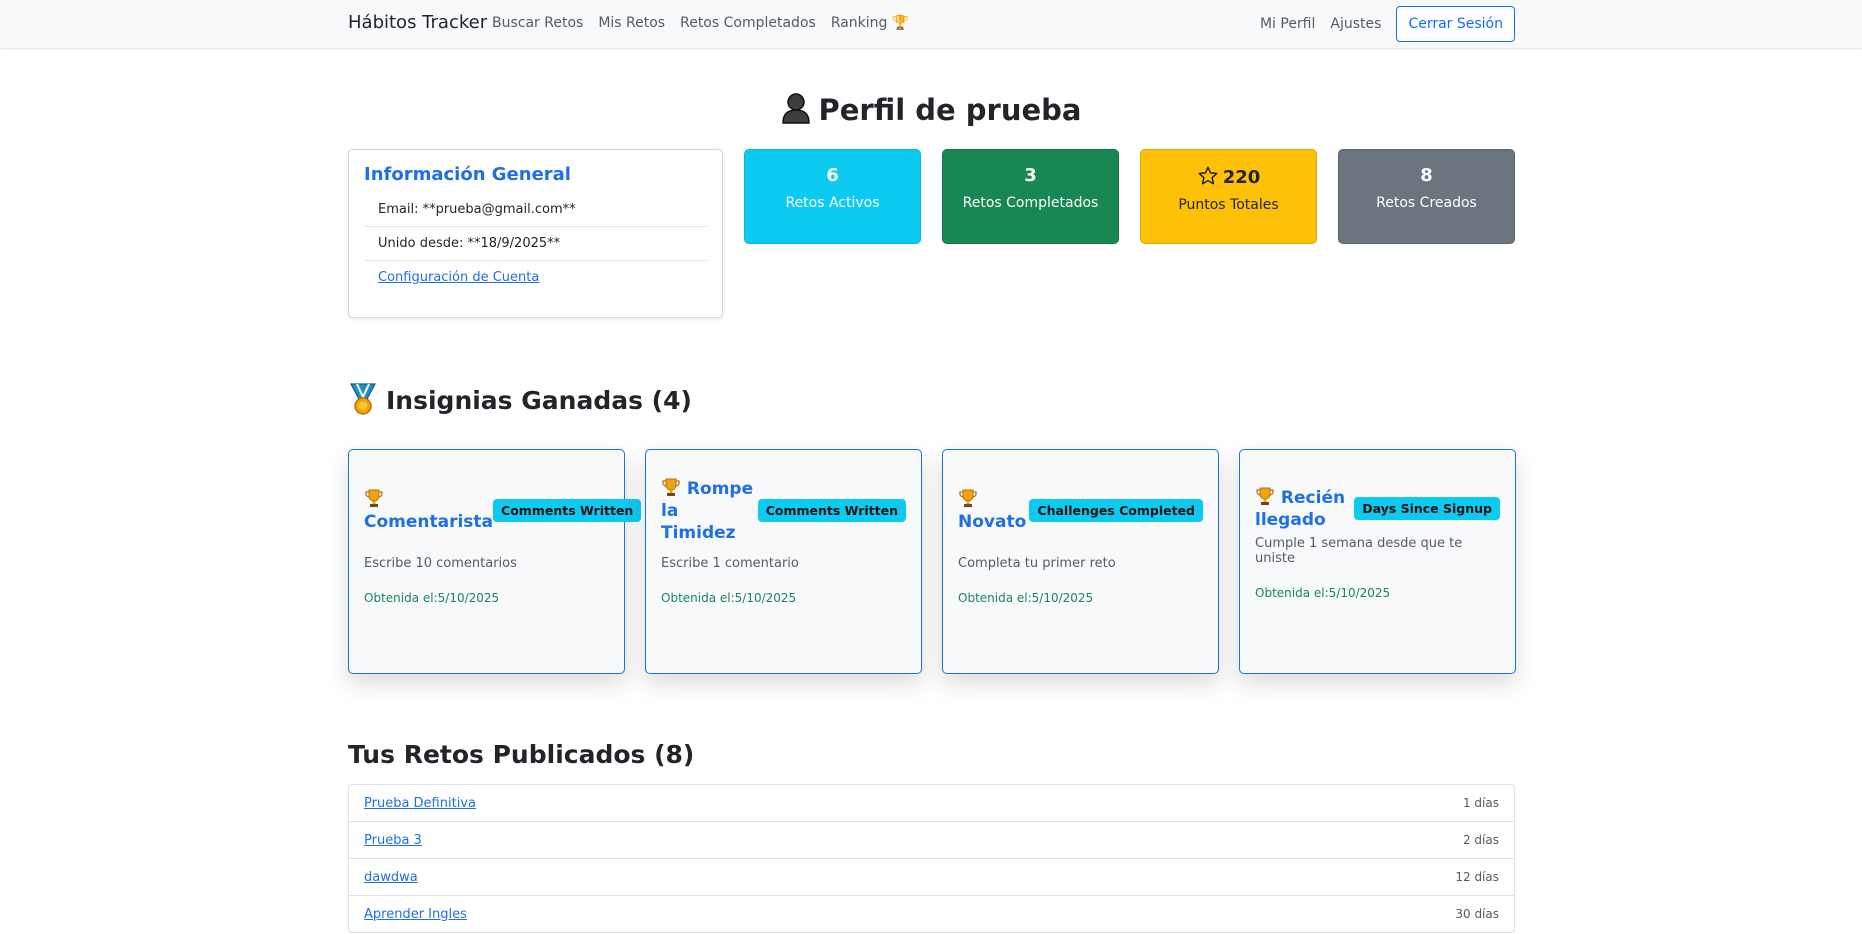 This screenshot has height=934, width=1862. Describe the element at coordinates (1030, 203) in the screenshot. I see `stat-label: Retos Completados` at that location.